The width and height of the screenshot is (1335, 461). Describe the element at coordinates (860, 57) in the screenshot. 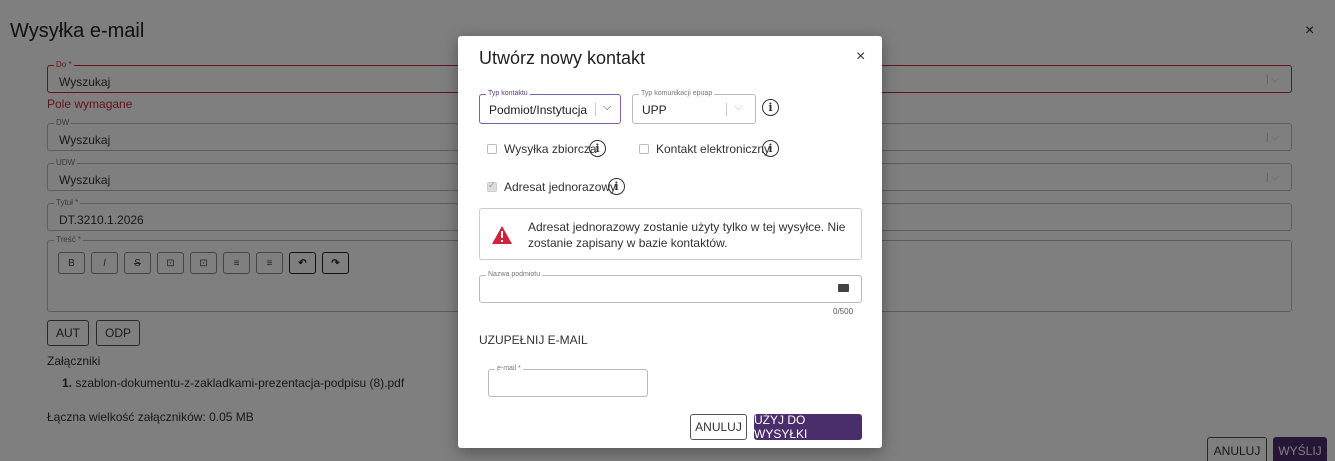

I see `close-icon: ×` at that location.